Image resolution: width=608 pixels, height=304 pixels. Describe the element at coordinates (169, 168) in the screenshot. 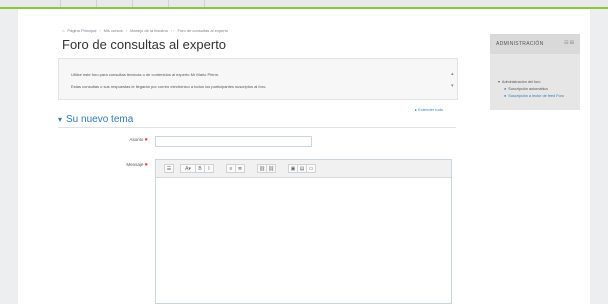

I see `toolbar-toggle-icon: ☰` at that location.